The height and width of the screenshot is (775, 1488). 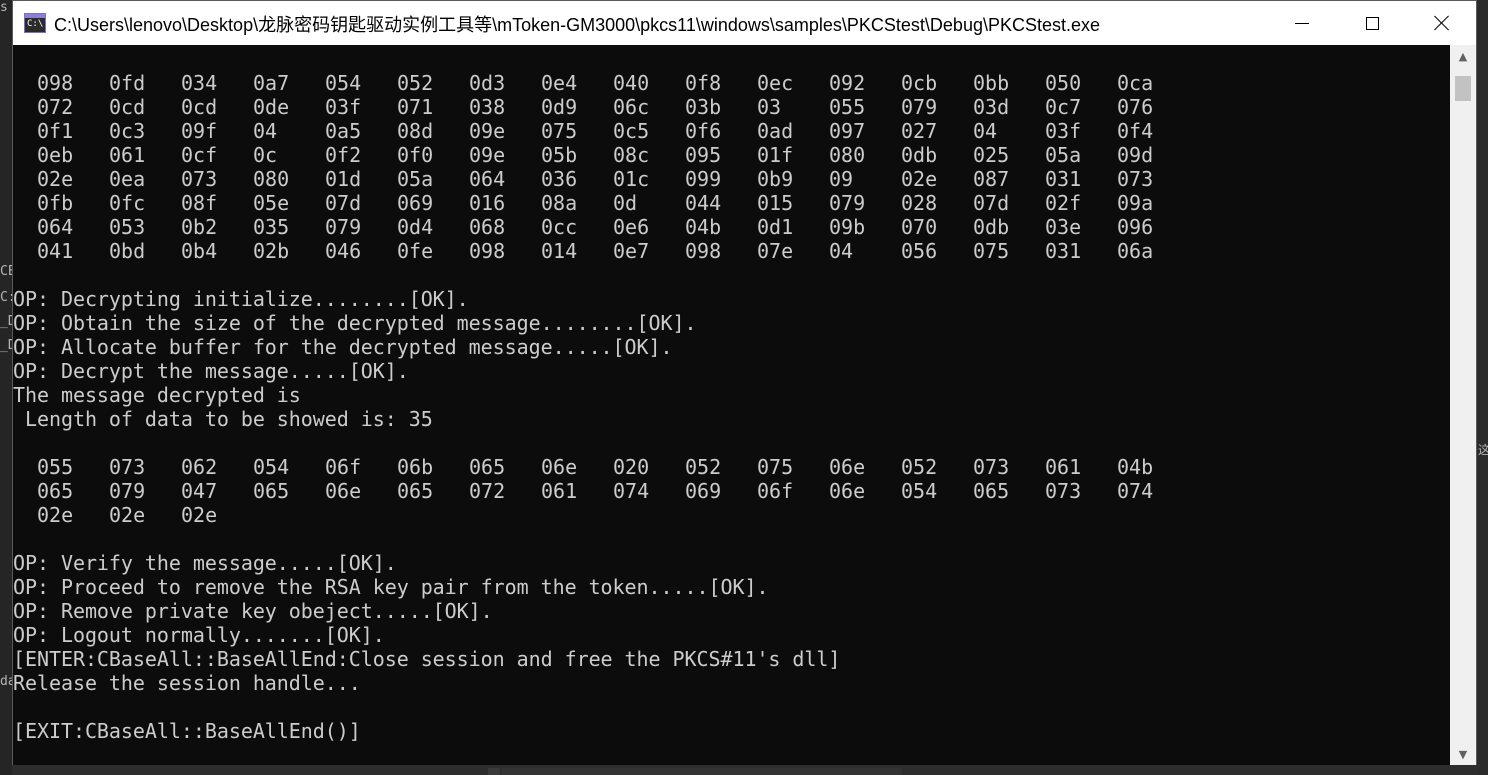 I want to click on hex-value: 073, so click(x=1135, y=179).